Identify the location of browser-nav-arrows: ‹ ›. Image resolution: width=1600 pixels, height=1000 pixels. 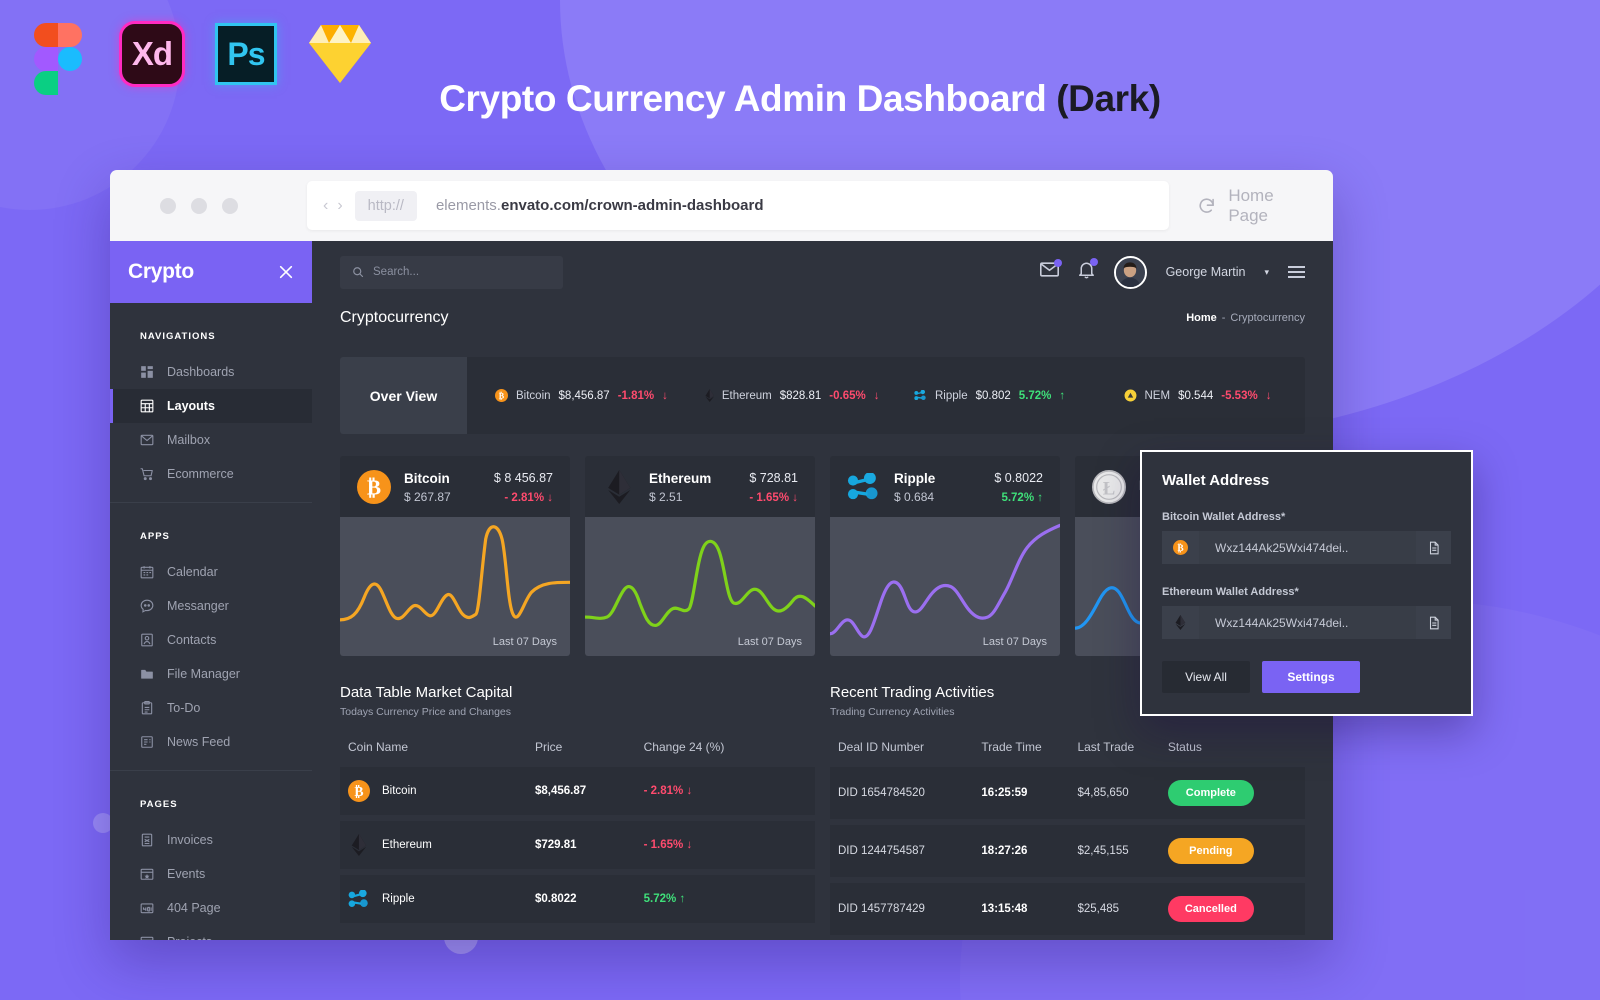
(333, 206).